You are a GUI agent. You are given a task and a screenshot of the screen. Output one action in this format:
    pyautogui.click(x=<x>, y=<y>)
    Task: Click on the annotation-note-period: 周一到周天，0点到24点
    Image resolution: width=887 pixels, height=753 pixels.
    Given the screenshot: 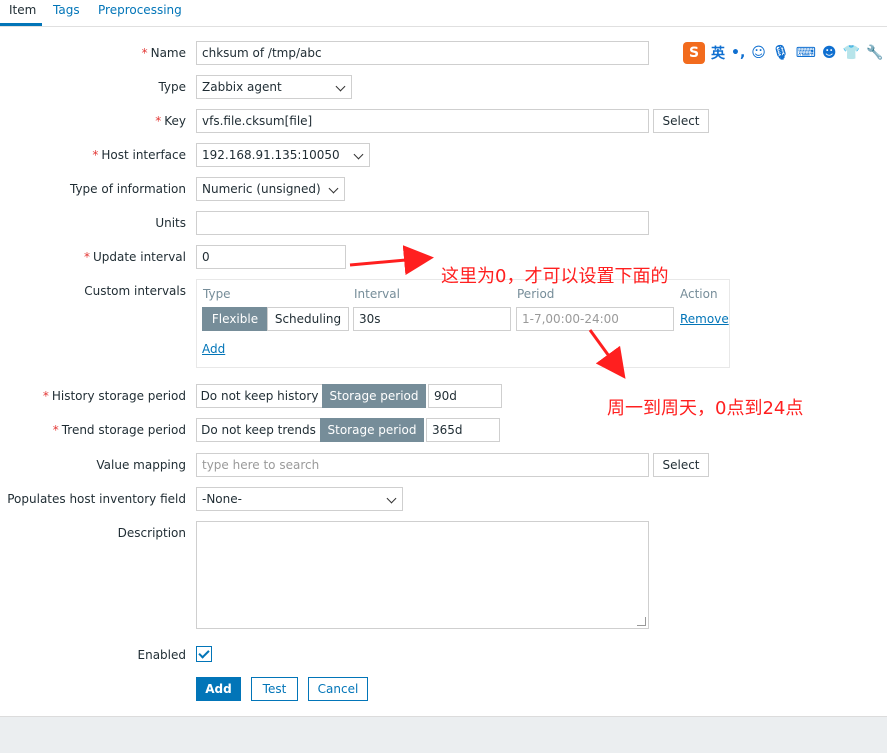 What is the action you would take?
    pyautogui.click(x=705, y=408)
    